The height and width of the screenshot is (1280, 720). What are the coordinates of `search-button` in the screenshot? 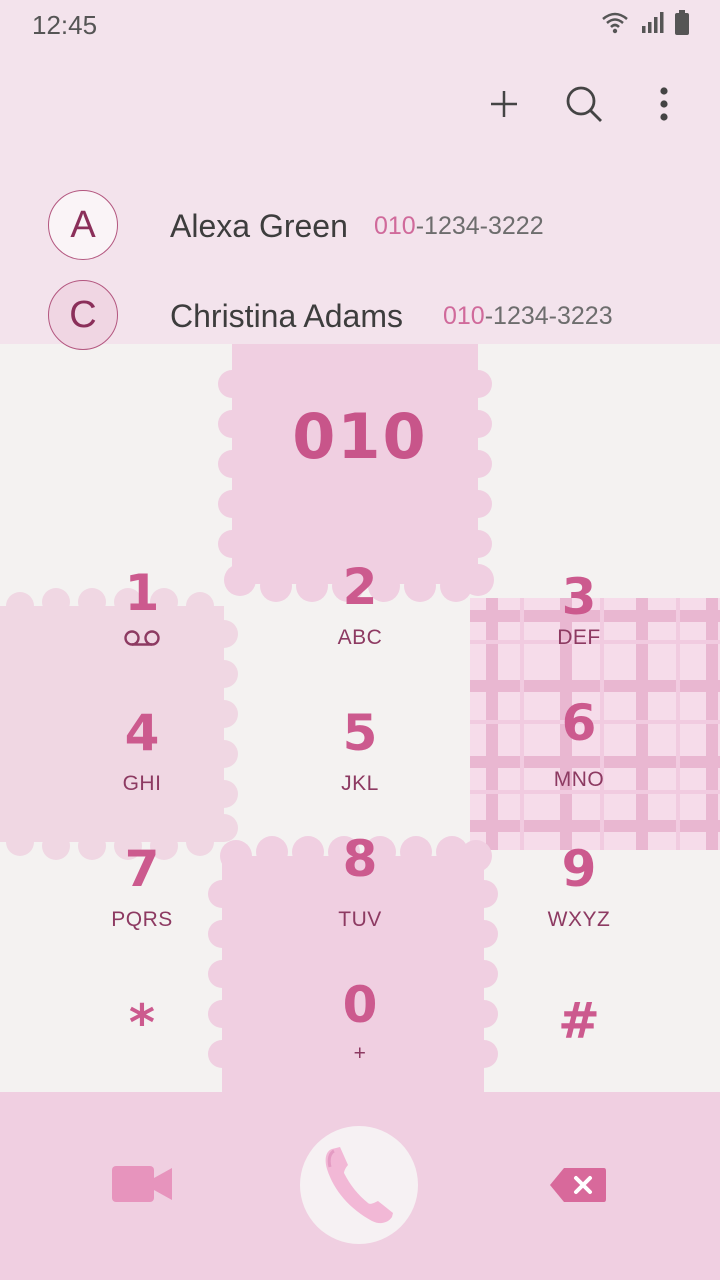 It's located at (584, 104).